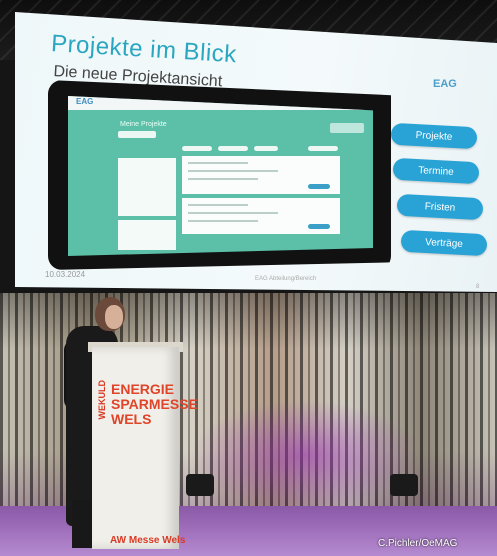 The width and height of the screenshot is (497, 556). I want to click on slide-title: Projekte im Blick, so click(144, 49).